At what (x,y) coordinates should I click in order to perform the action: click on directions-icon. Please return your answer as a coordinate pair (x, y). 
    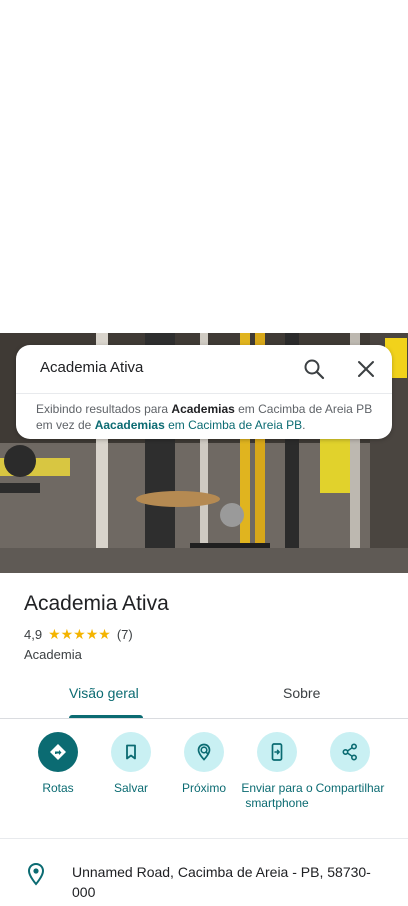
    Looking at the image, I should click on (58, 752).